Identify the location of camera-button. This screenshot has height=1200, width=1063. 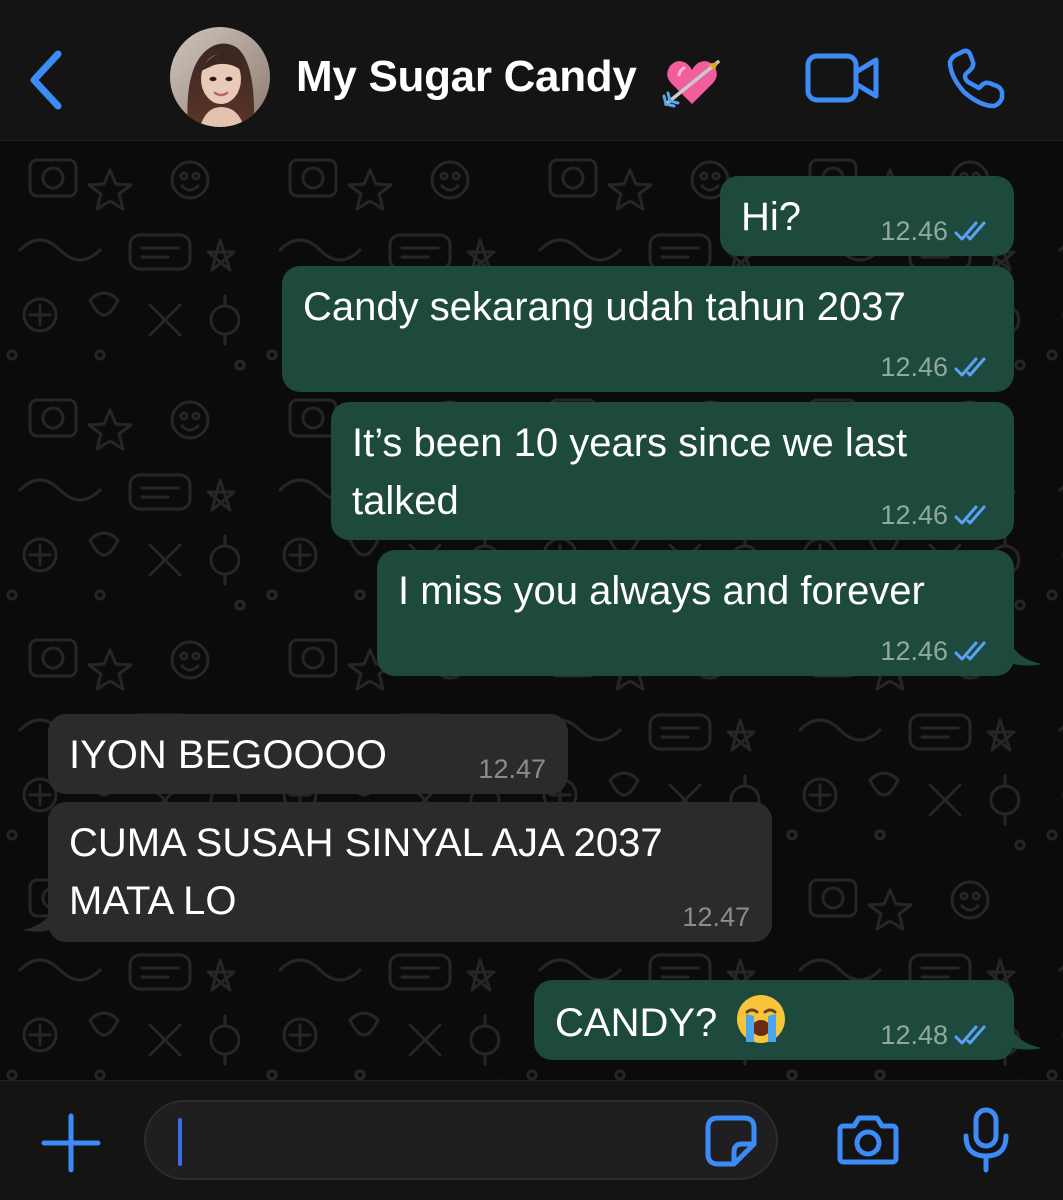
(868, 1139).